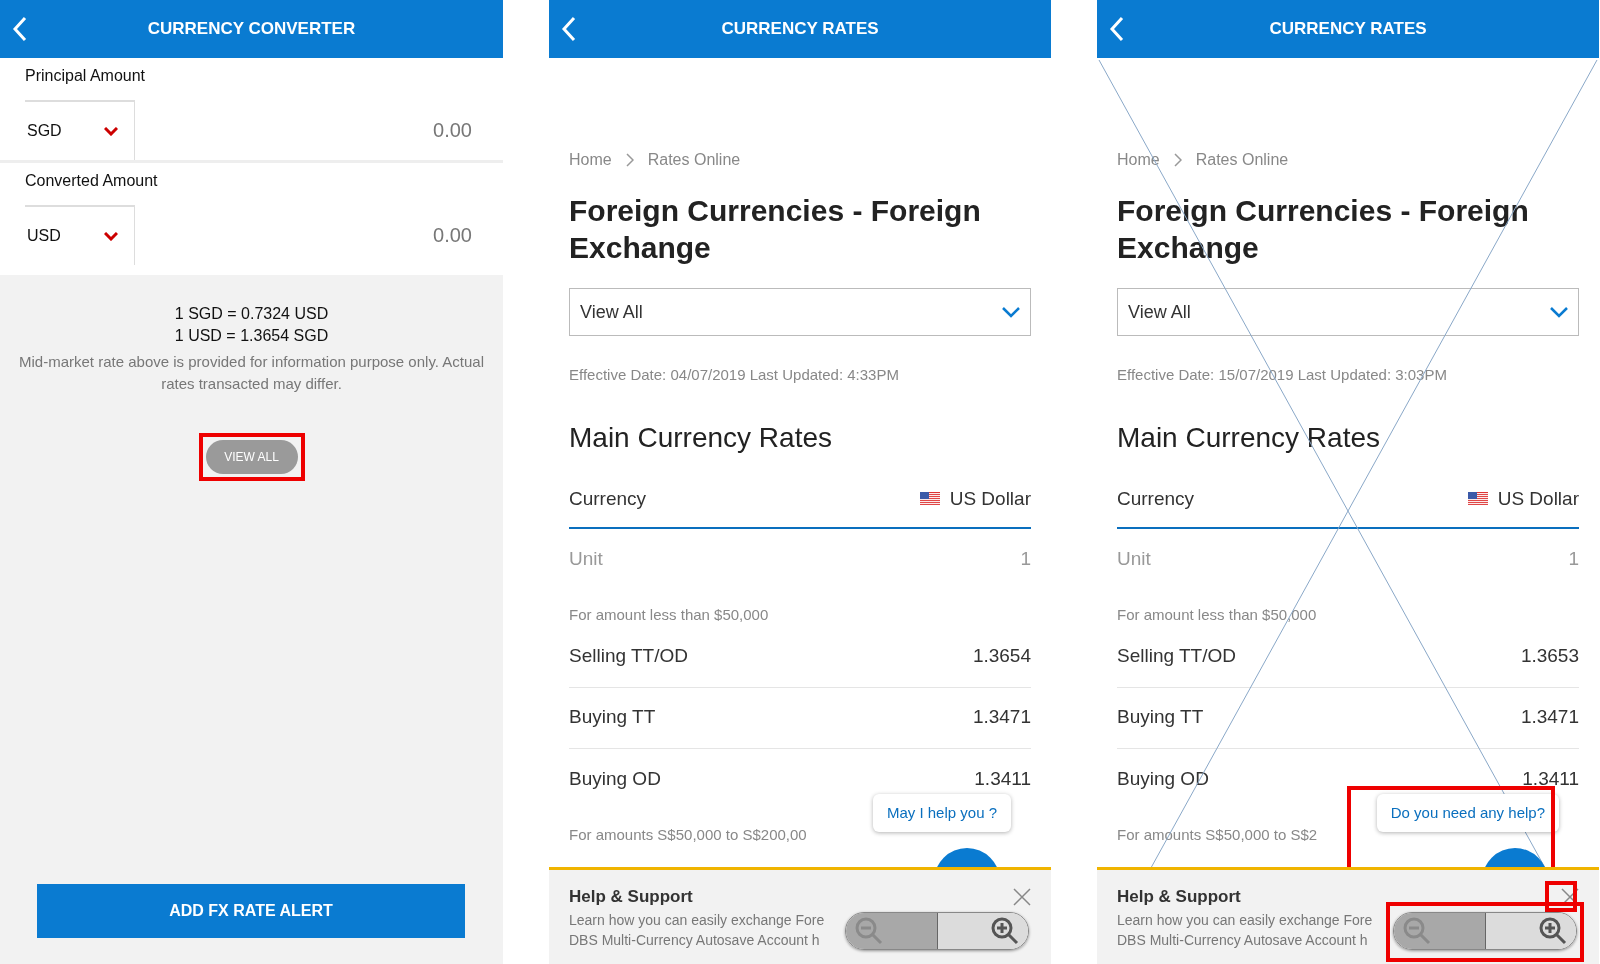 This screenshot has width=1600, height=964. What do you see at coordinates (1282, 375) in the screenshot?
I see `effective-date: Effective Date: 15/07/2019 Last Updated: 3:03PM` at bounding box center [1282, 375].